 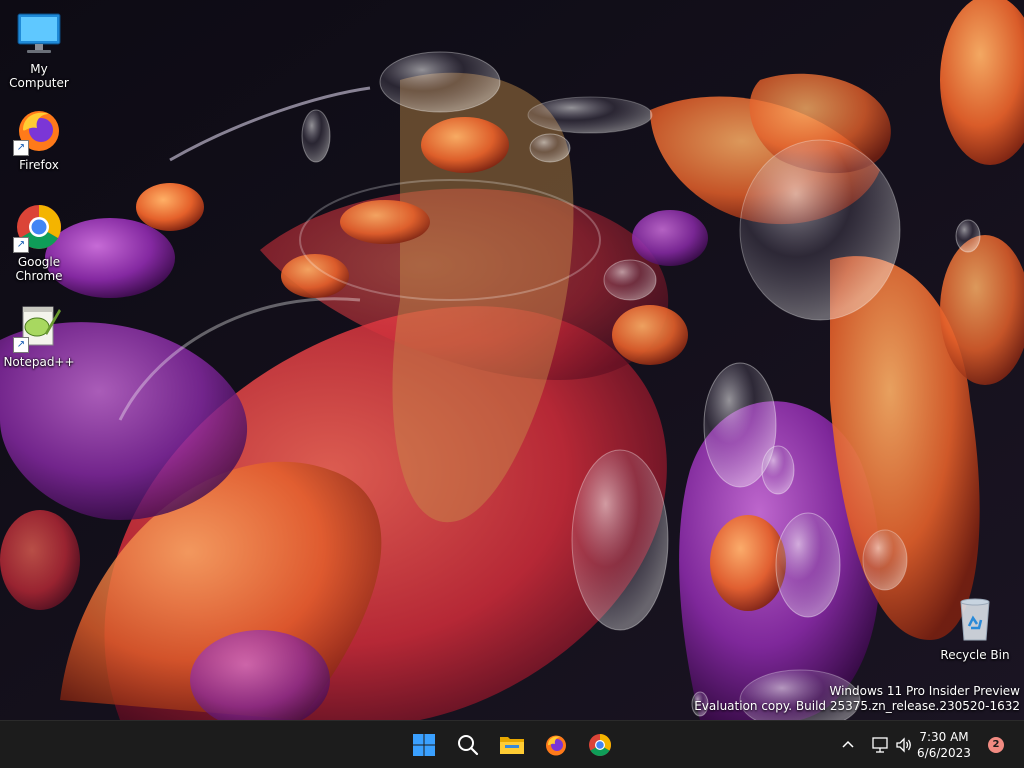 I want to click on firefox-icon, so click(x=556, y=745).